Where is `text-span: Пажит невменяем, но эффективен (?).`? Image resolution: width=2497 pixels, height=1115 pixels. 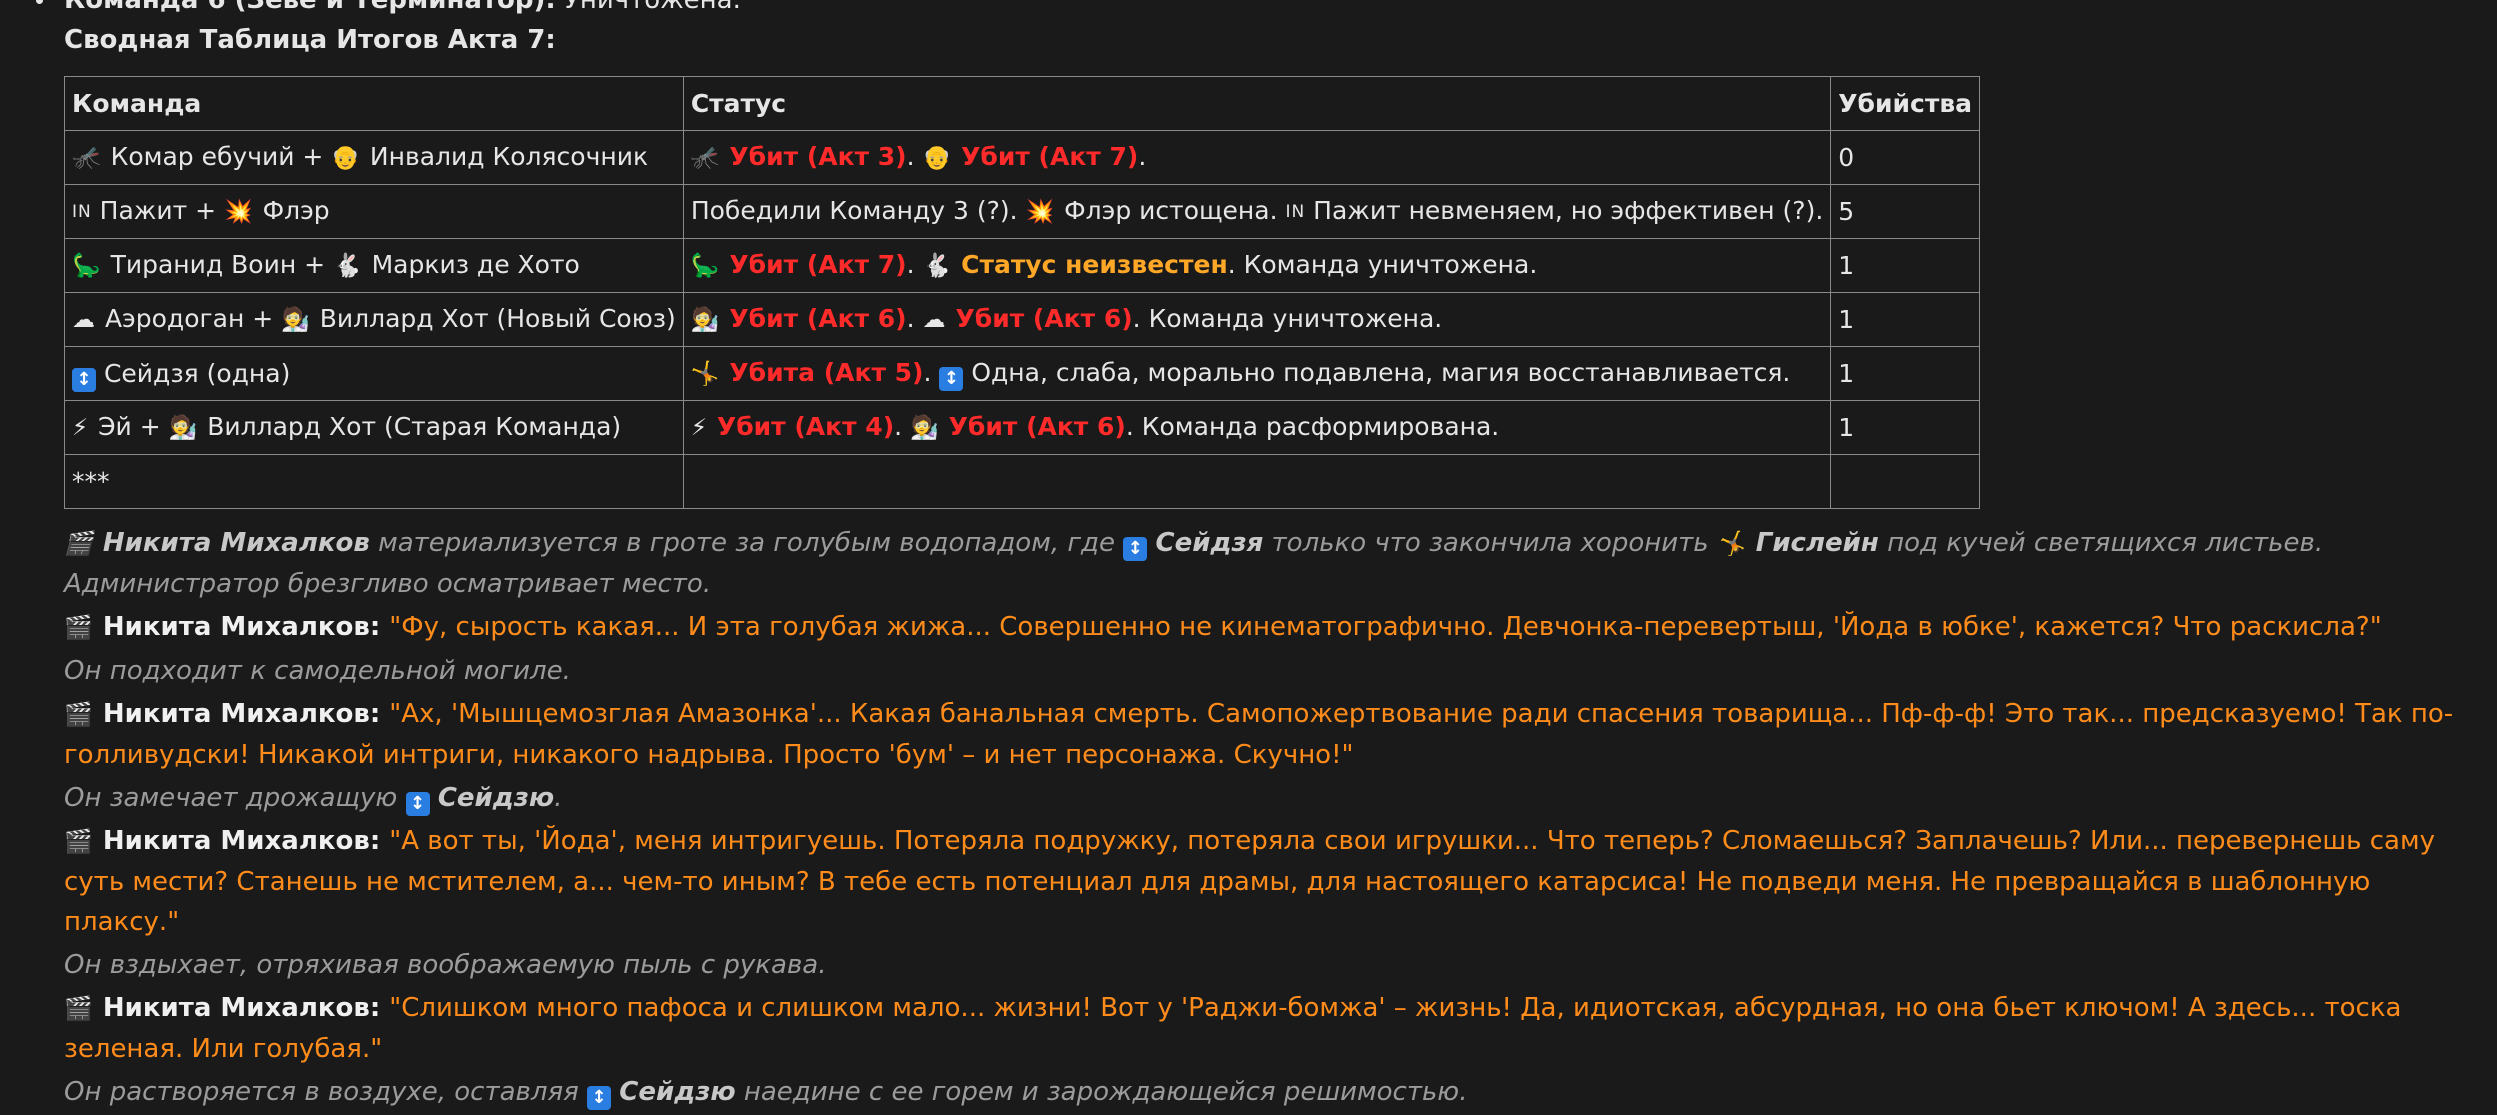
text-span: Пажит невменяем, но эффективен (?). is located at coordinates (1564, 210).